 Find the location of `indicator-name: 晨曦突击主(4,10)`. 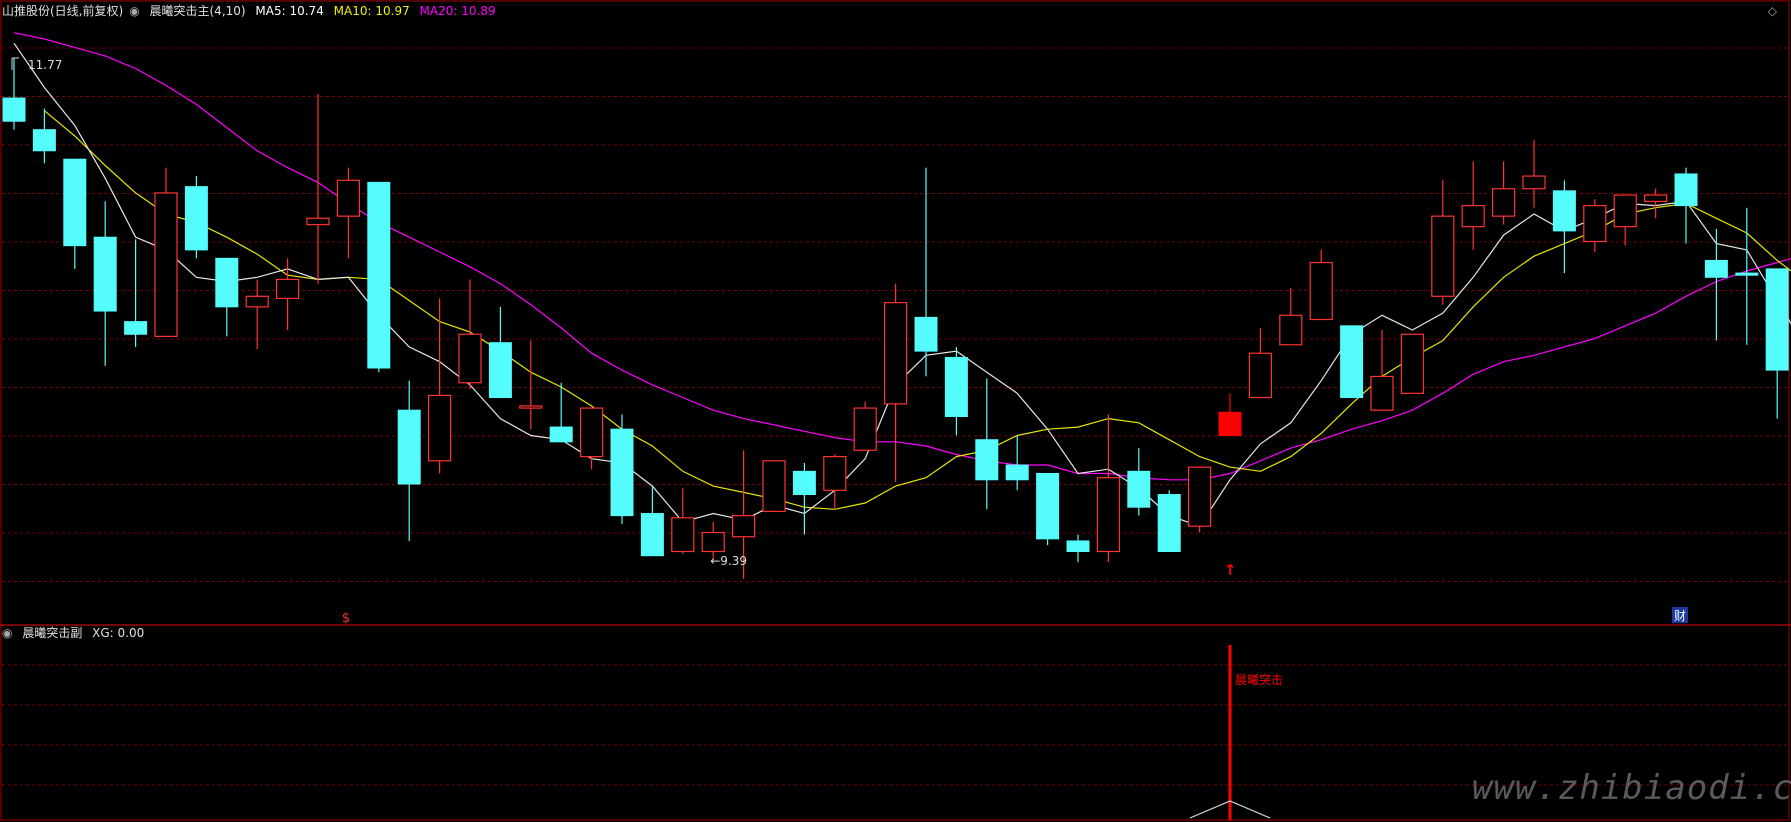

indicator-name: 晨曦突击主(4,10) is located at coordinates (197, 11).